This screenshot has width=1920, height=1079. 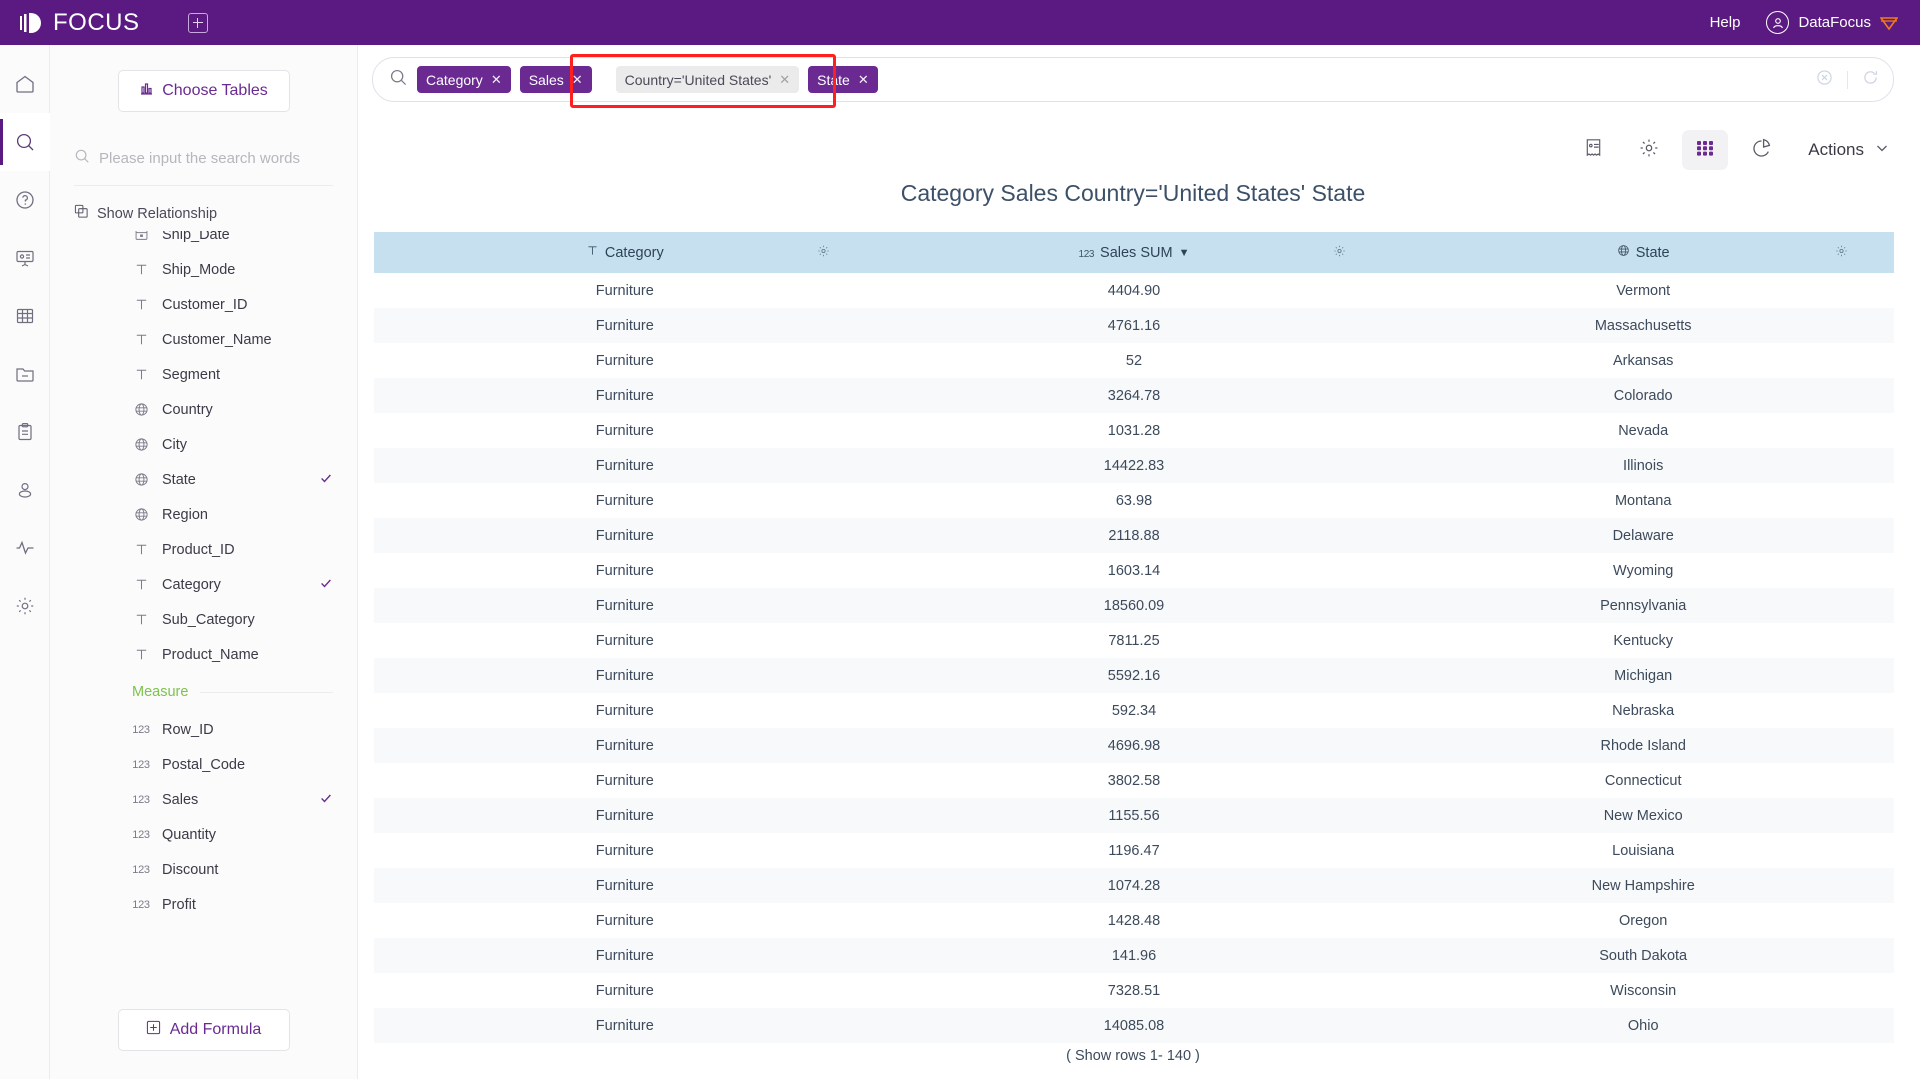 I want to click on field-item-row_id: 123 Row_ID, so click(x=203, y=729).